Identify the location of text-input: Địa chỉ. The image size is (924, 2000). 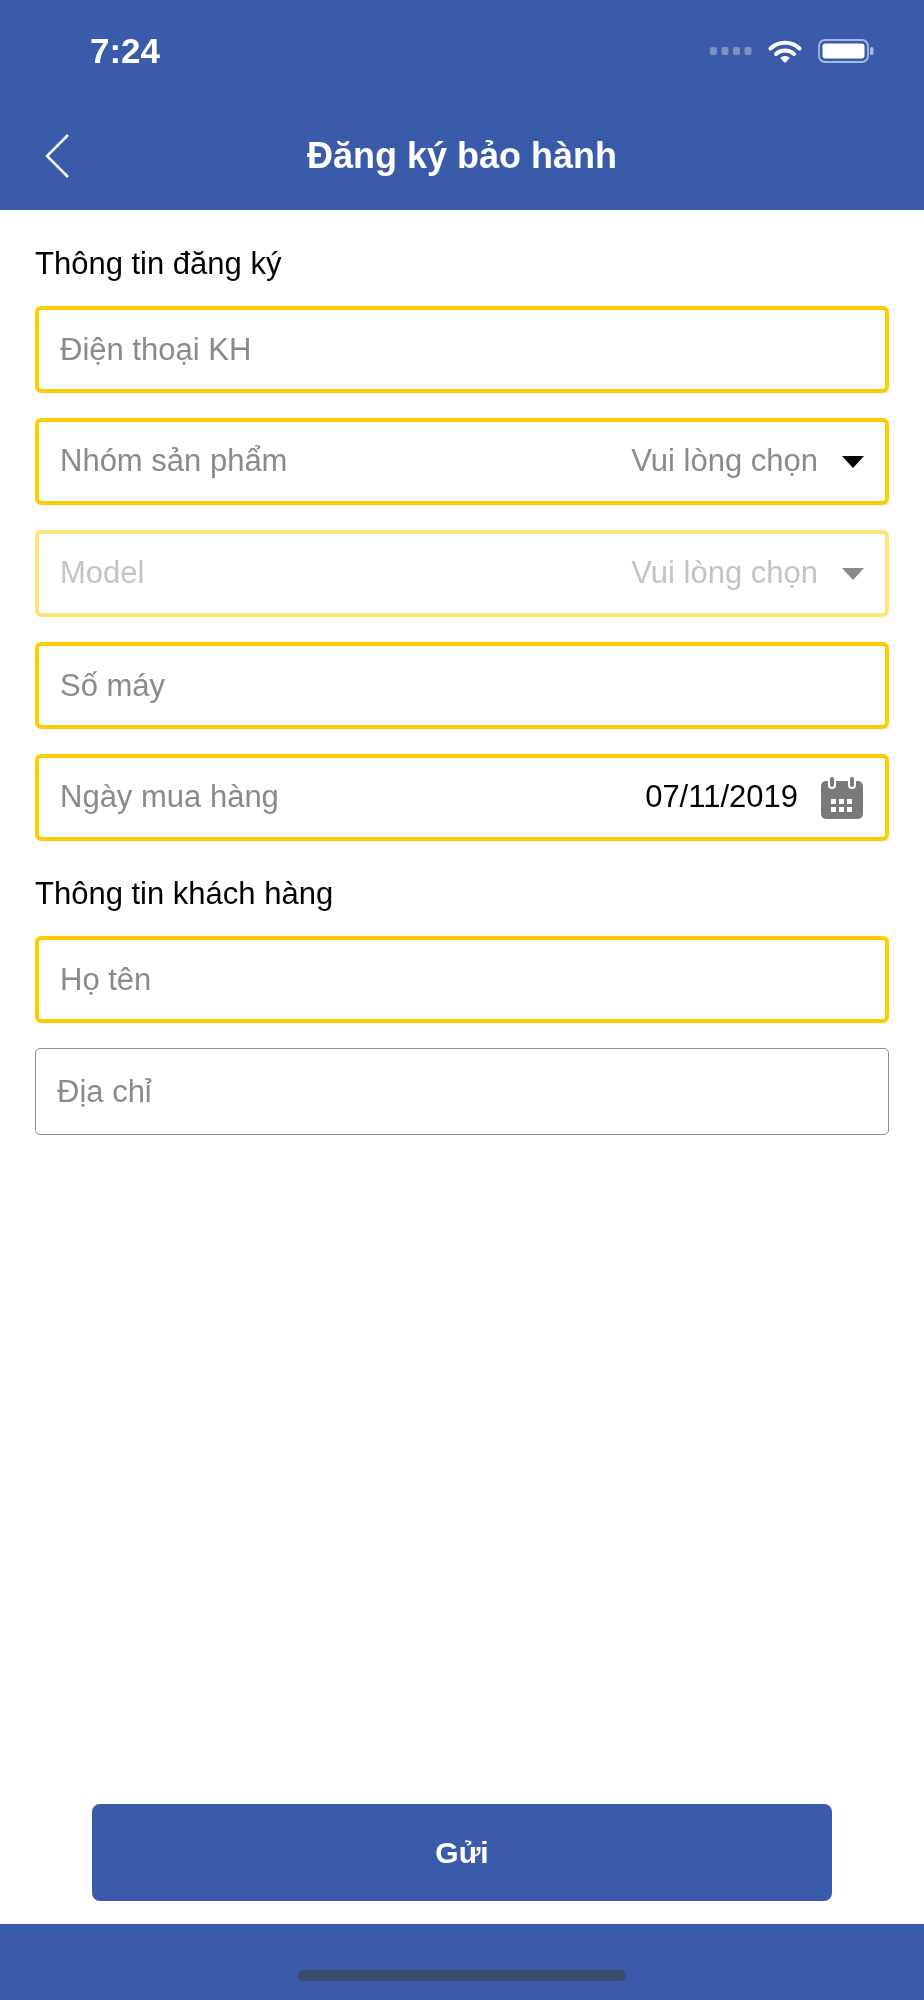
(462, 1091).